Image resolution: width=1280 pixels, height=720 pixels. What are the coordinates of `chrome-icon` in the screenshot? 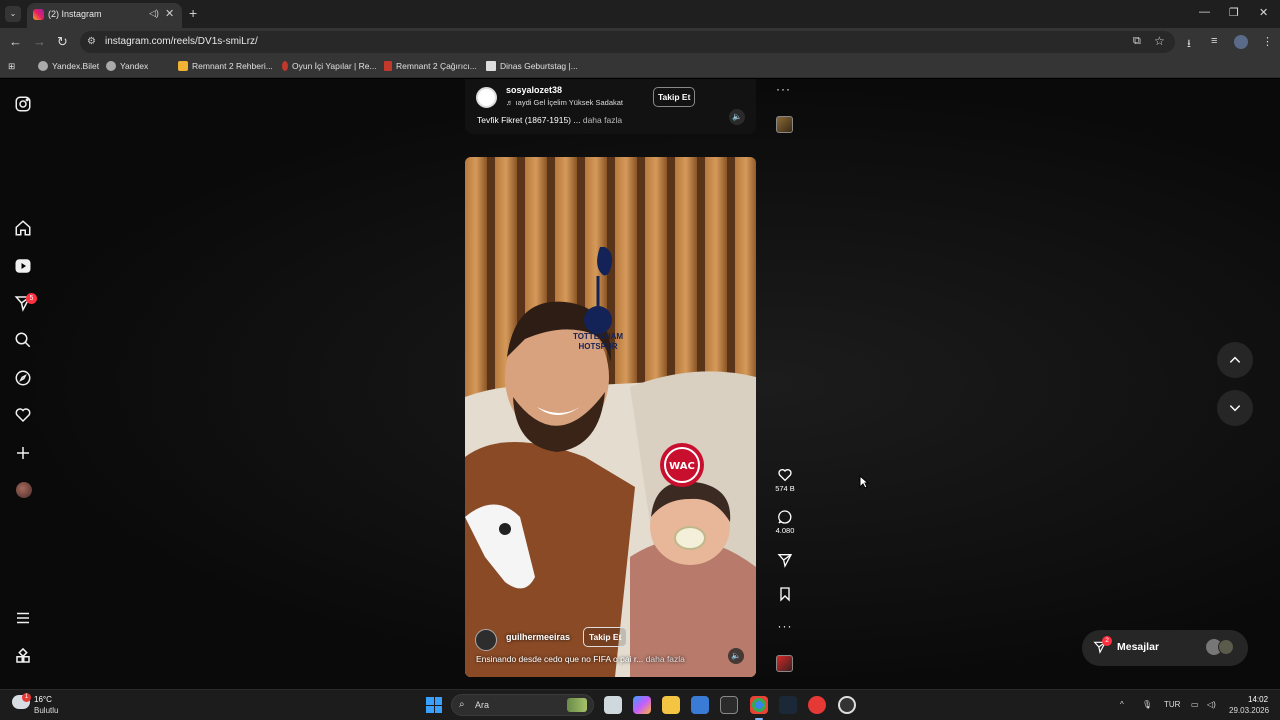 It's located at (759, 708).